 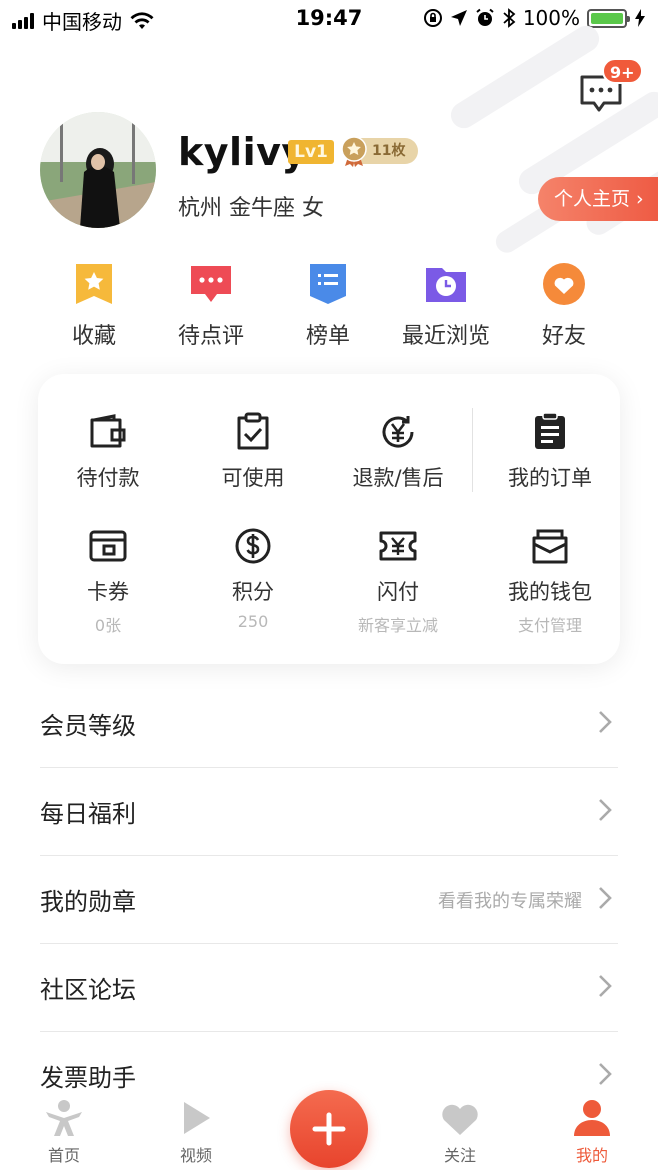 I want to click on menu-member-level: 会员等级, so click(x=329, y=724).